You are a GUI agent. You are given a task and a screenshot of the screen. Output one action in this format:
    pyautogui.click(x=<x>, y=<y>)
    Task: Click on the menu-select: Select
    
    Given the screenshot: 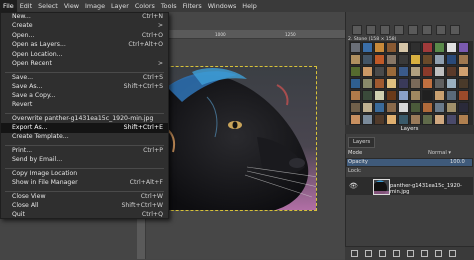 What is the action you would take?
    pyautogui.click(x=48, y=6)
    